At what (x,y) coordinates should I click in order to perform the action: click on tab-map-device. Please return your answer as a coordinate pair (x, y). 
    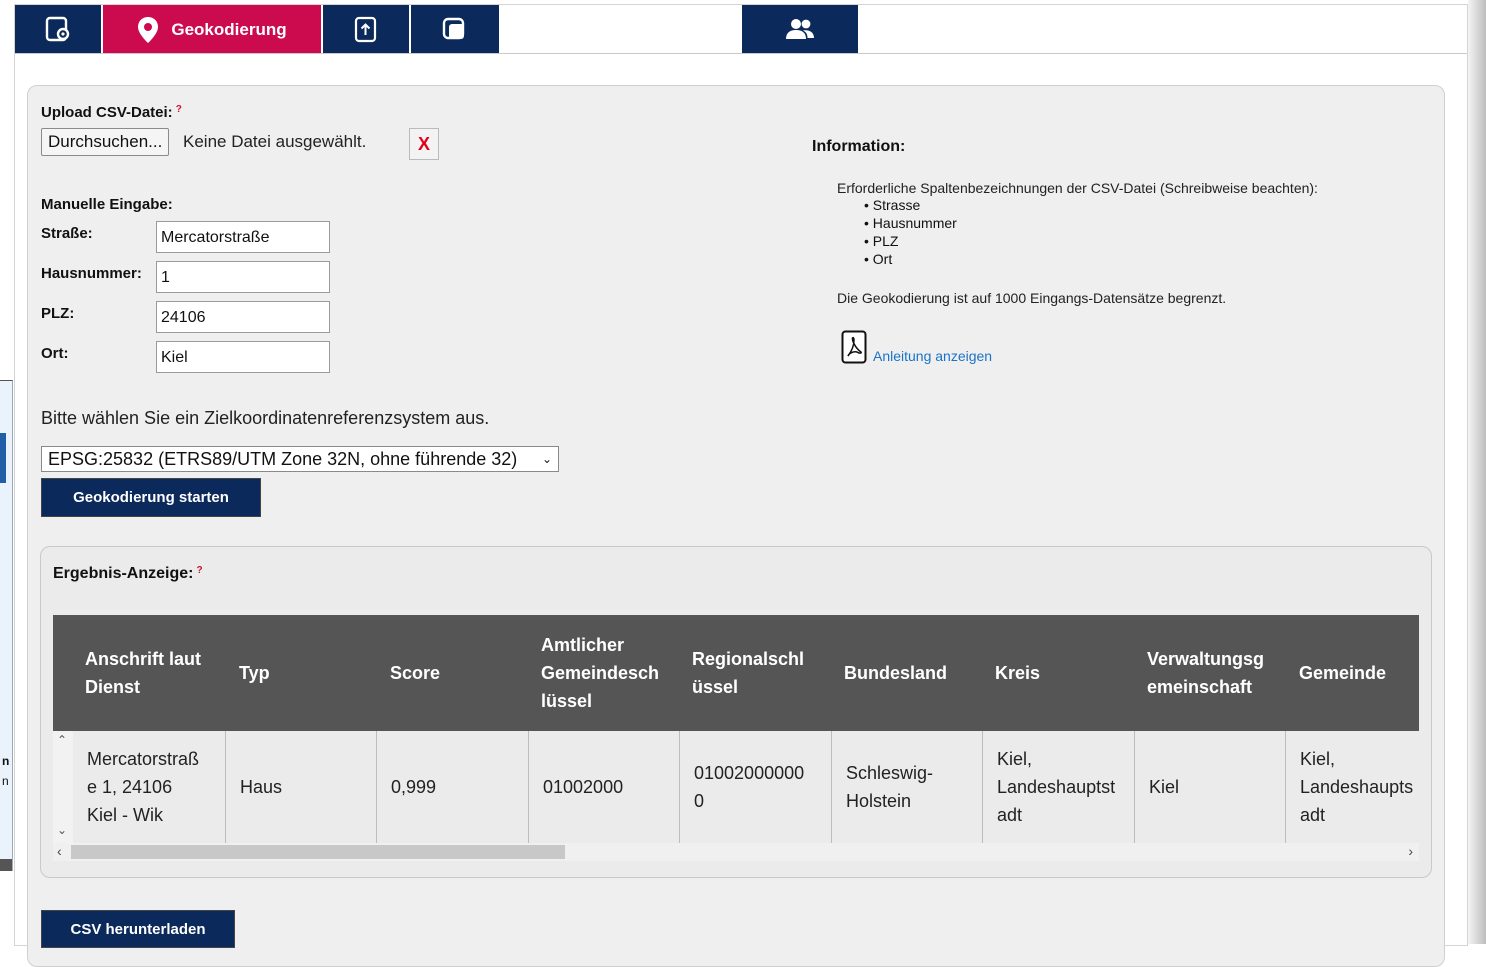
    Looking at the image, I should click on (58, 29).